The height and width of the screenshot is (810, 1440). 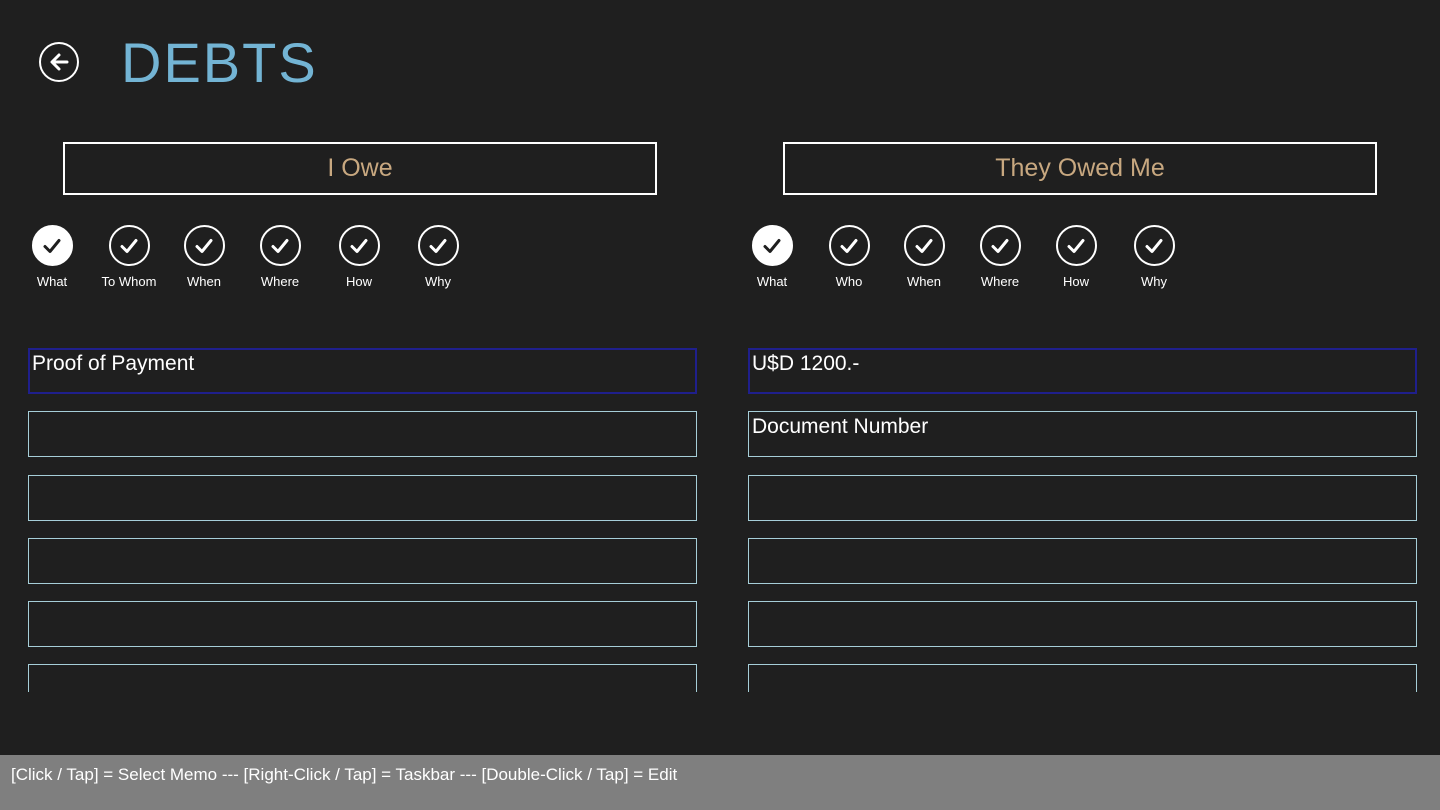 I want to click on memo-field: Document Number, so click(x=1082, y=434).